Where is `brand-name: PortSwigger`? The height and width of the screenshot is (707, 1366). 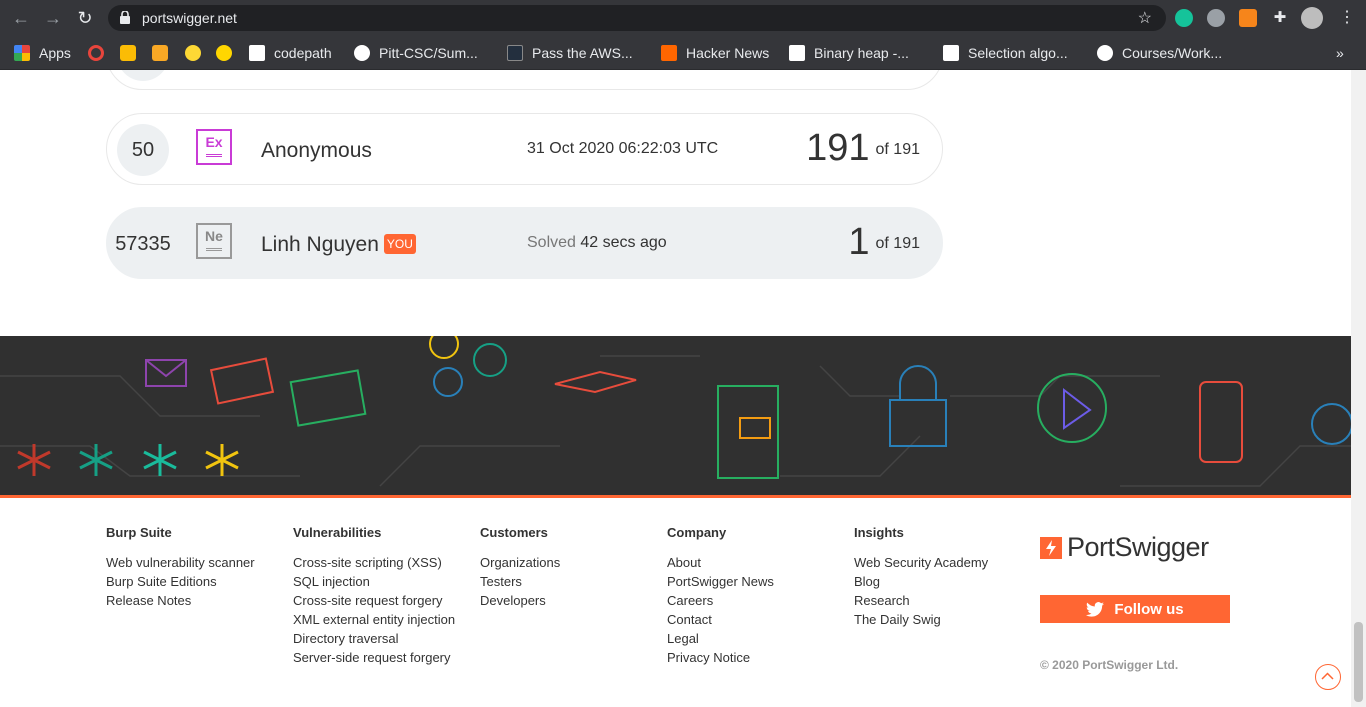 brand-name: PortSwigger is located at coordinates (1138, 547).